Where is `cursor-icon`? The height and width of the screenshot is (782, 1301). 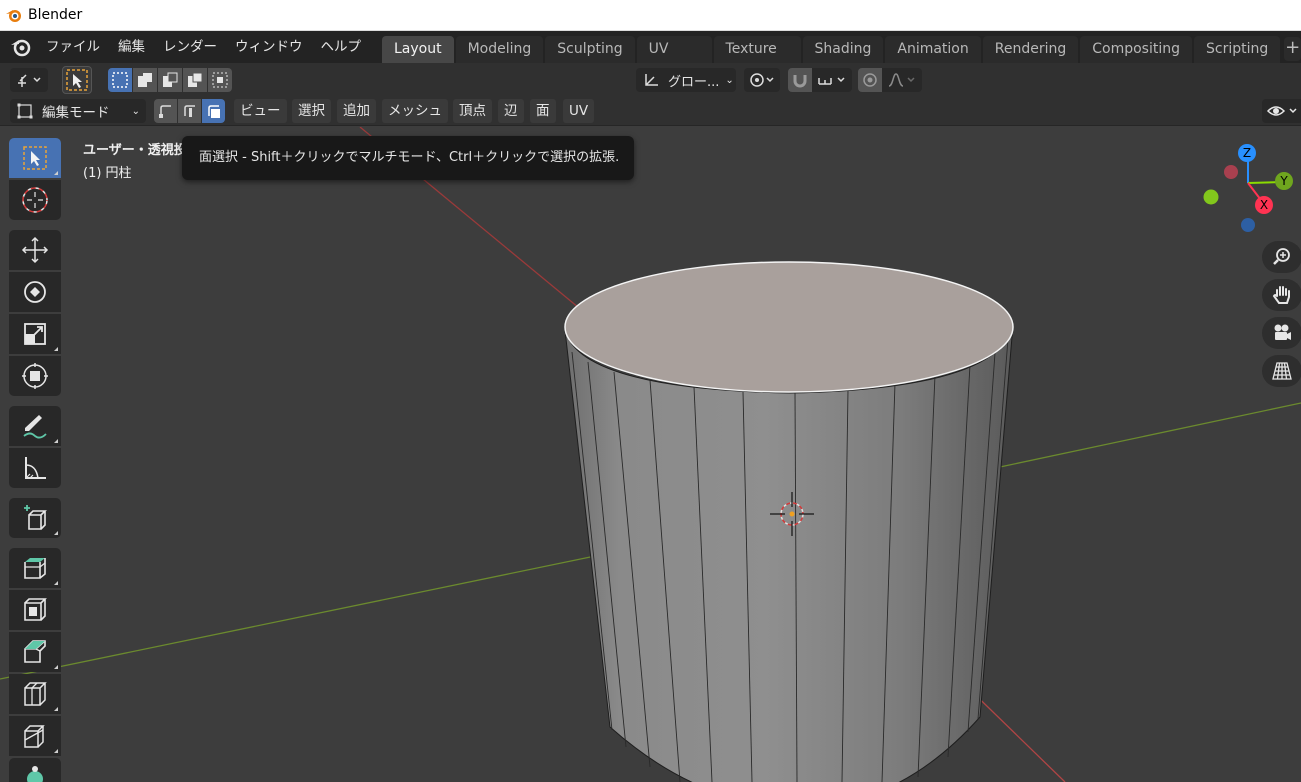 cursor-icon is located at coordinates (35, 200).